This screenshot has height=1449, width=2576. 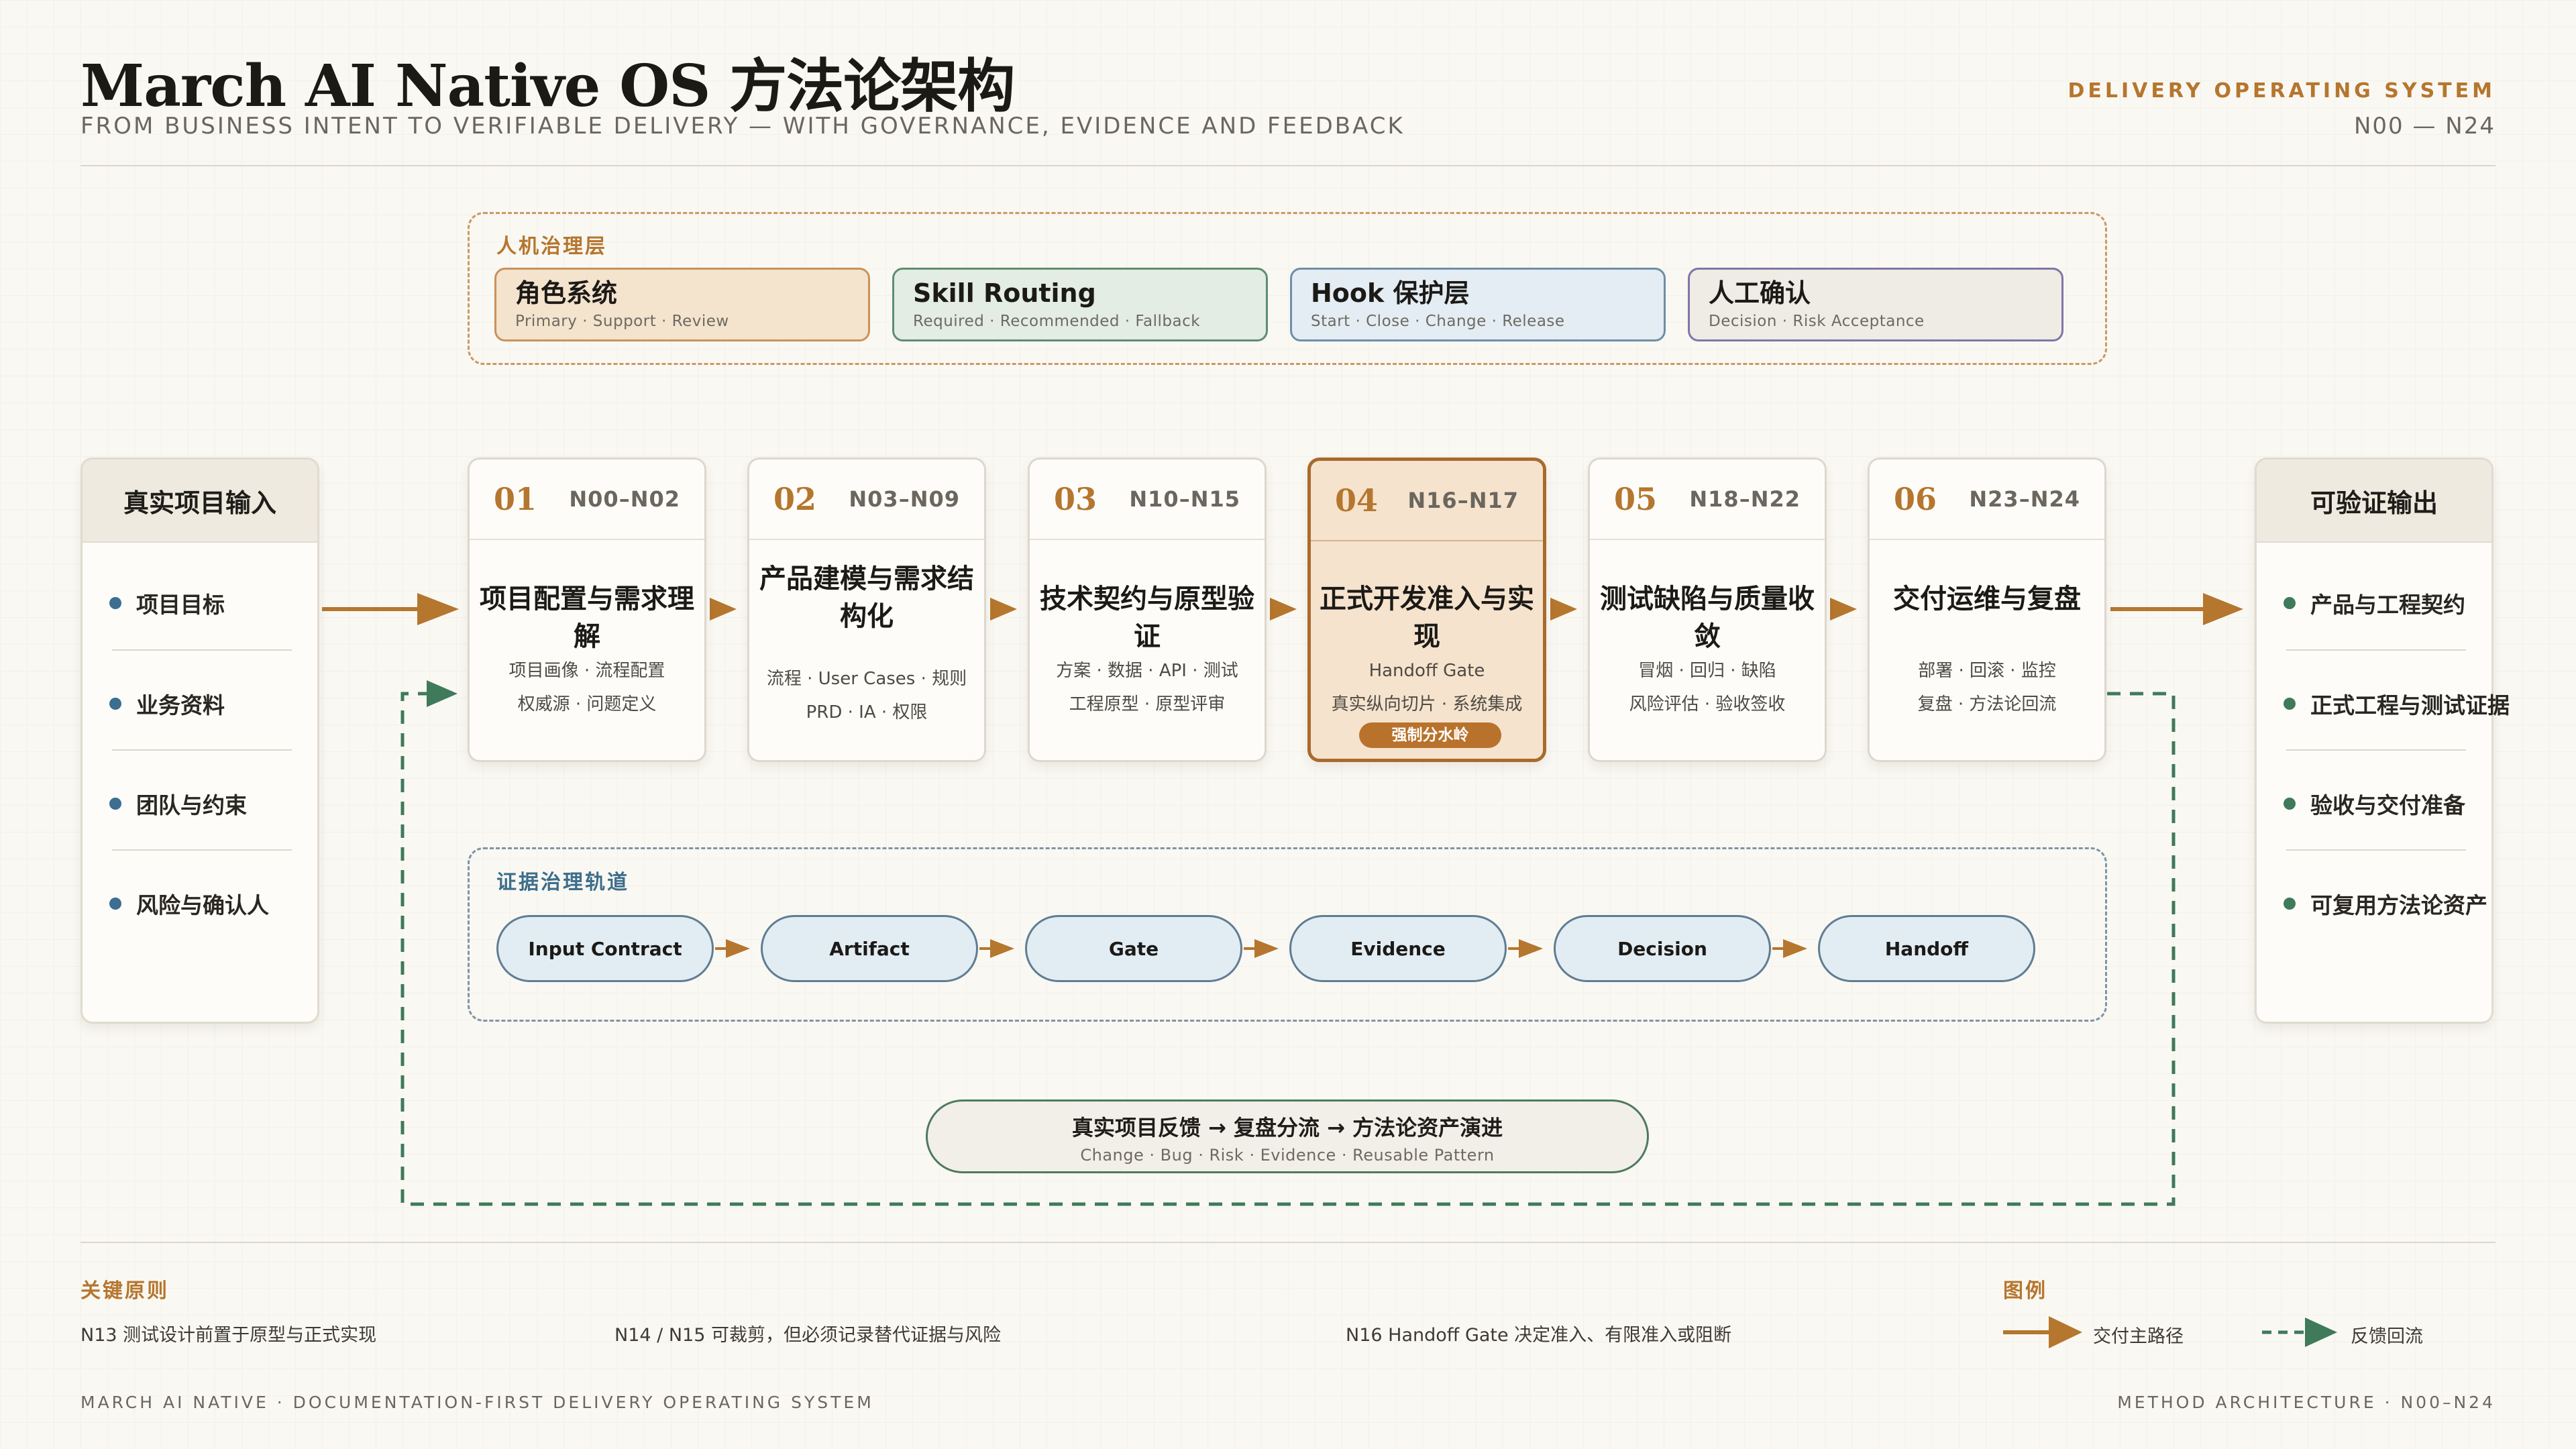 I want to click on legend-label: 图例, so click(x=2025, y=1291).